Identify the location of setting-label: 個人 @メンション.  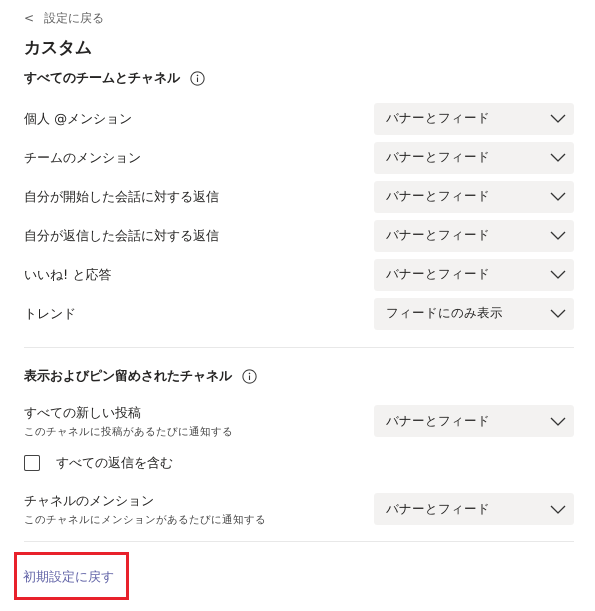
(78, 119).